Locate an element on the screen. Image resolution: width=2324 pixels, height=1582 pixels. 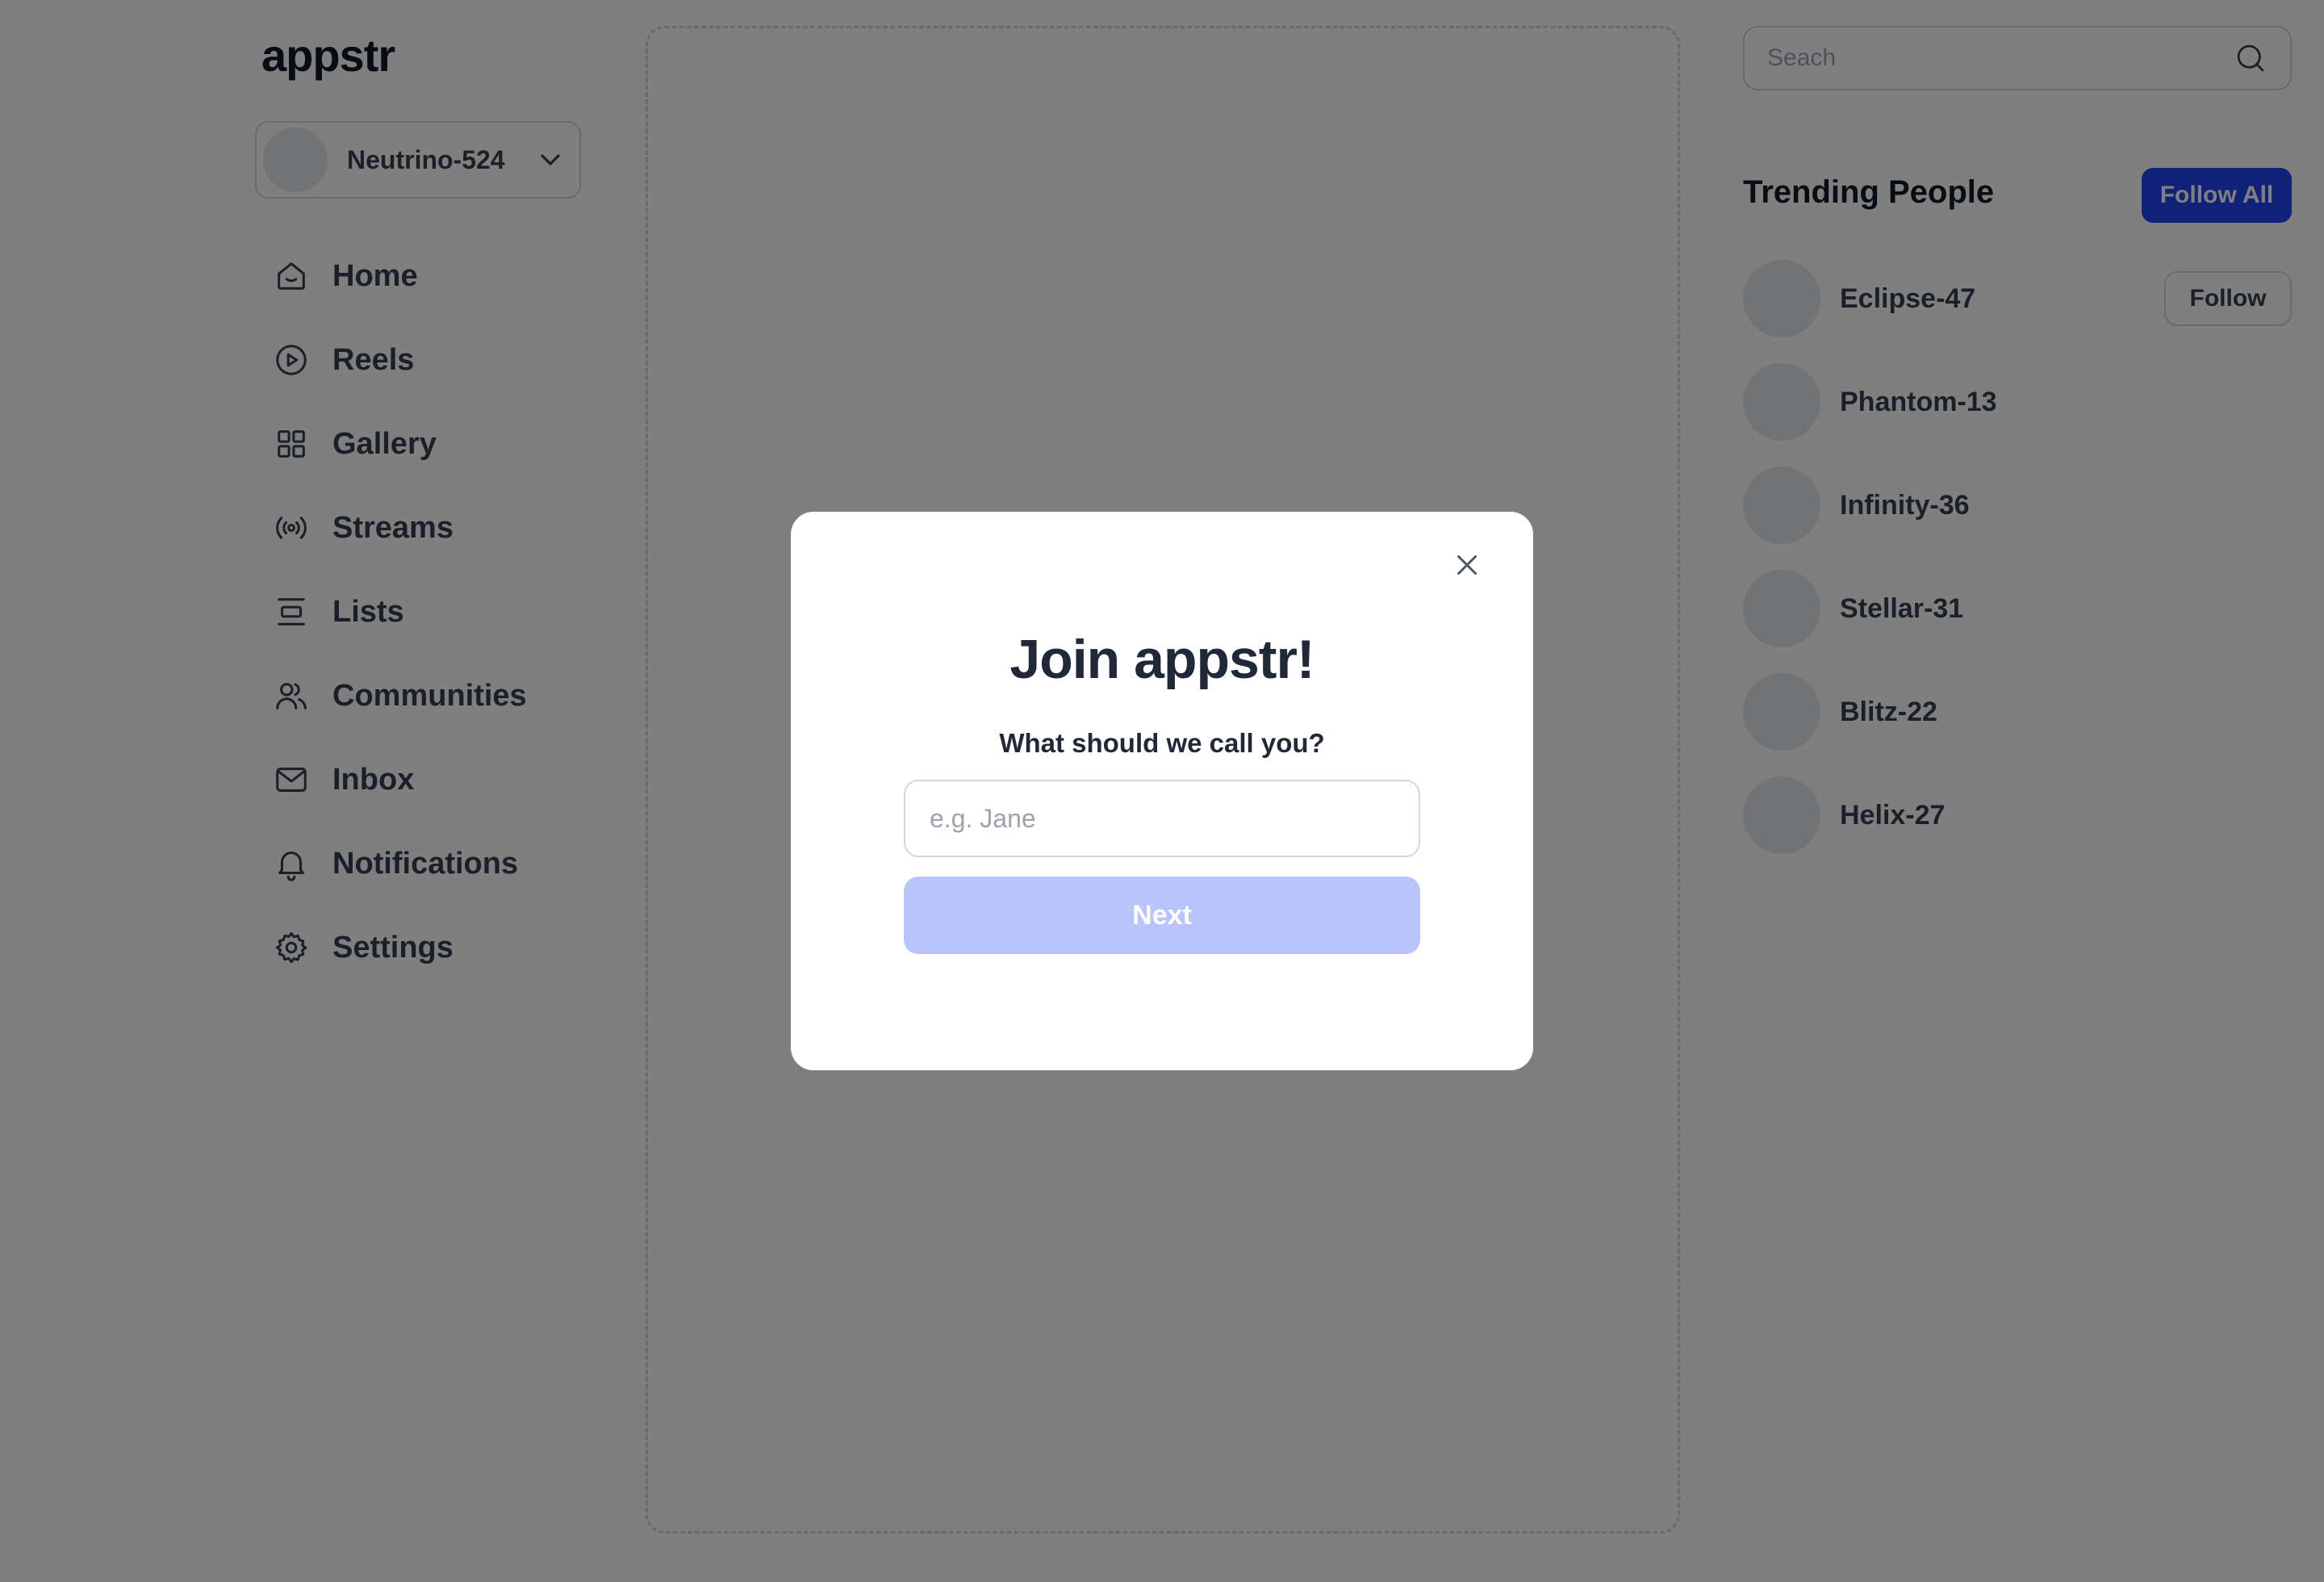
close-icon is located at coordinates (1467, 565).